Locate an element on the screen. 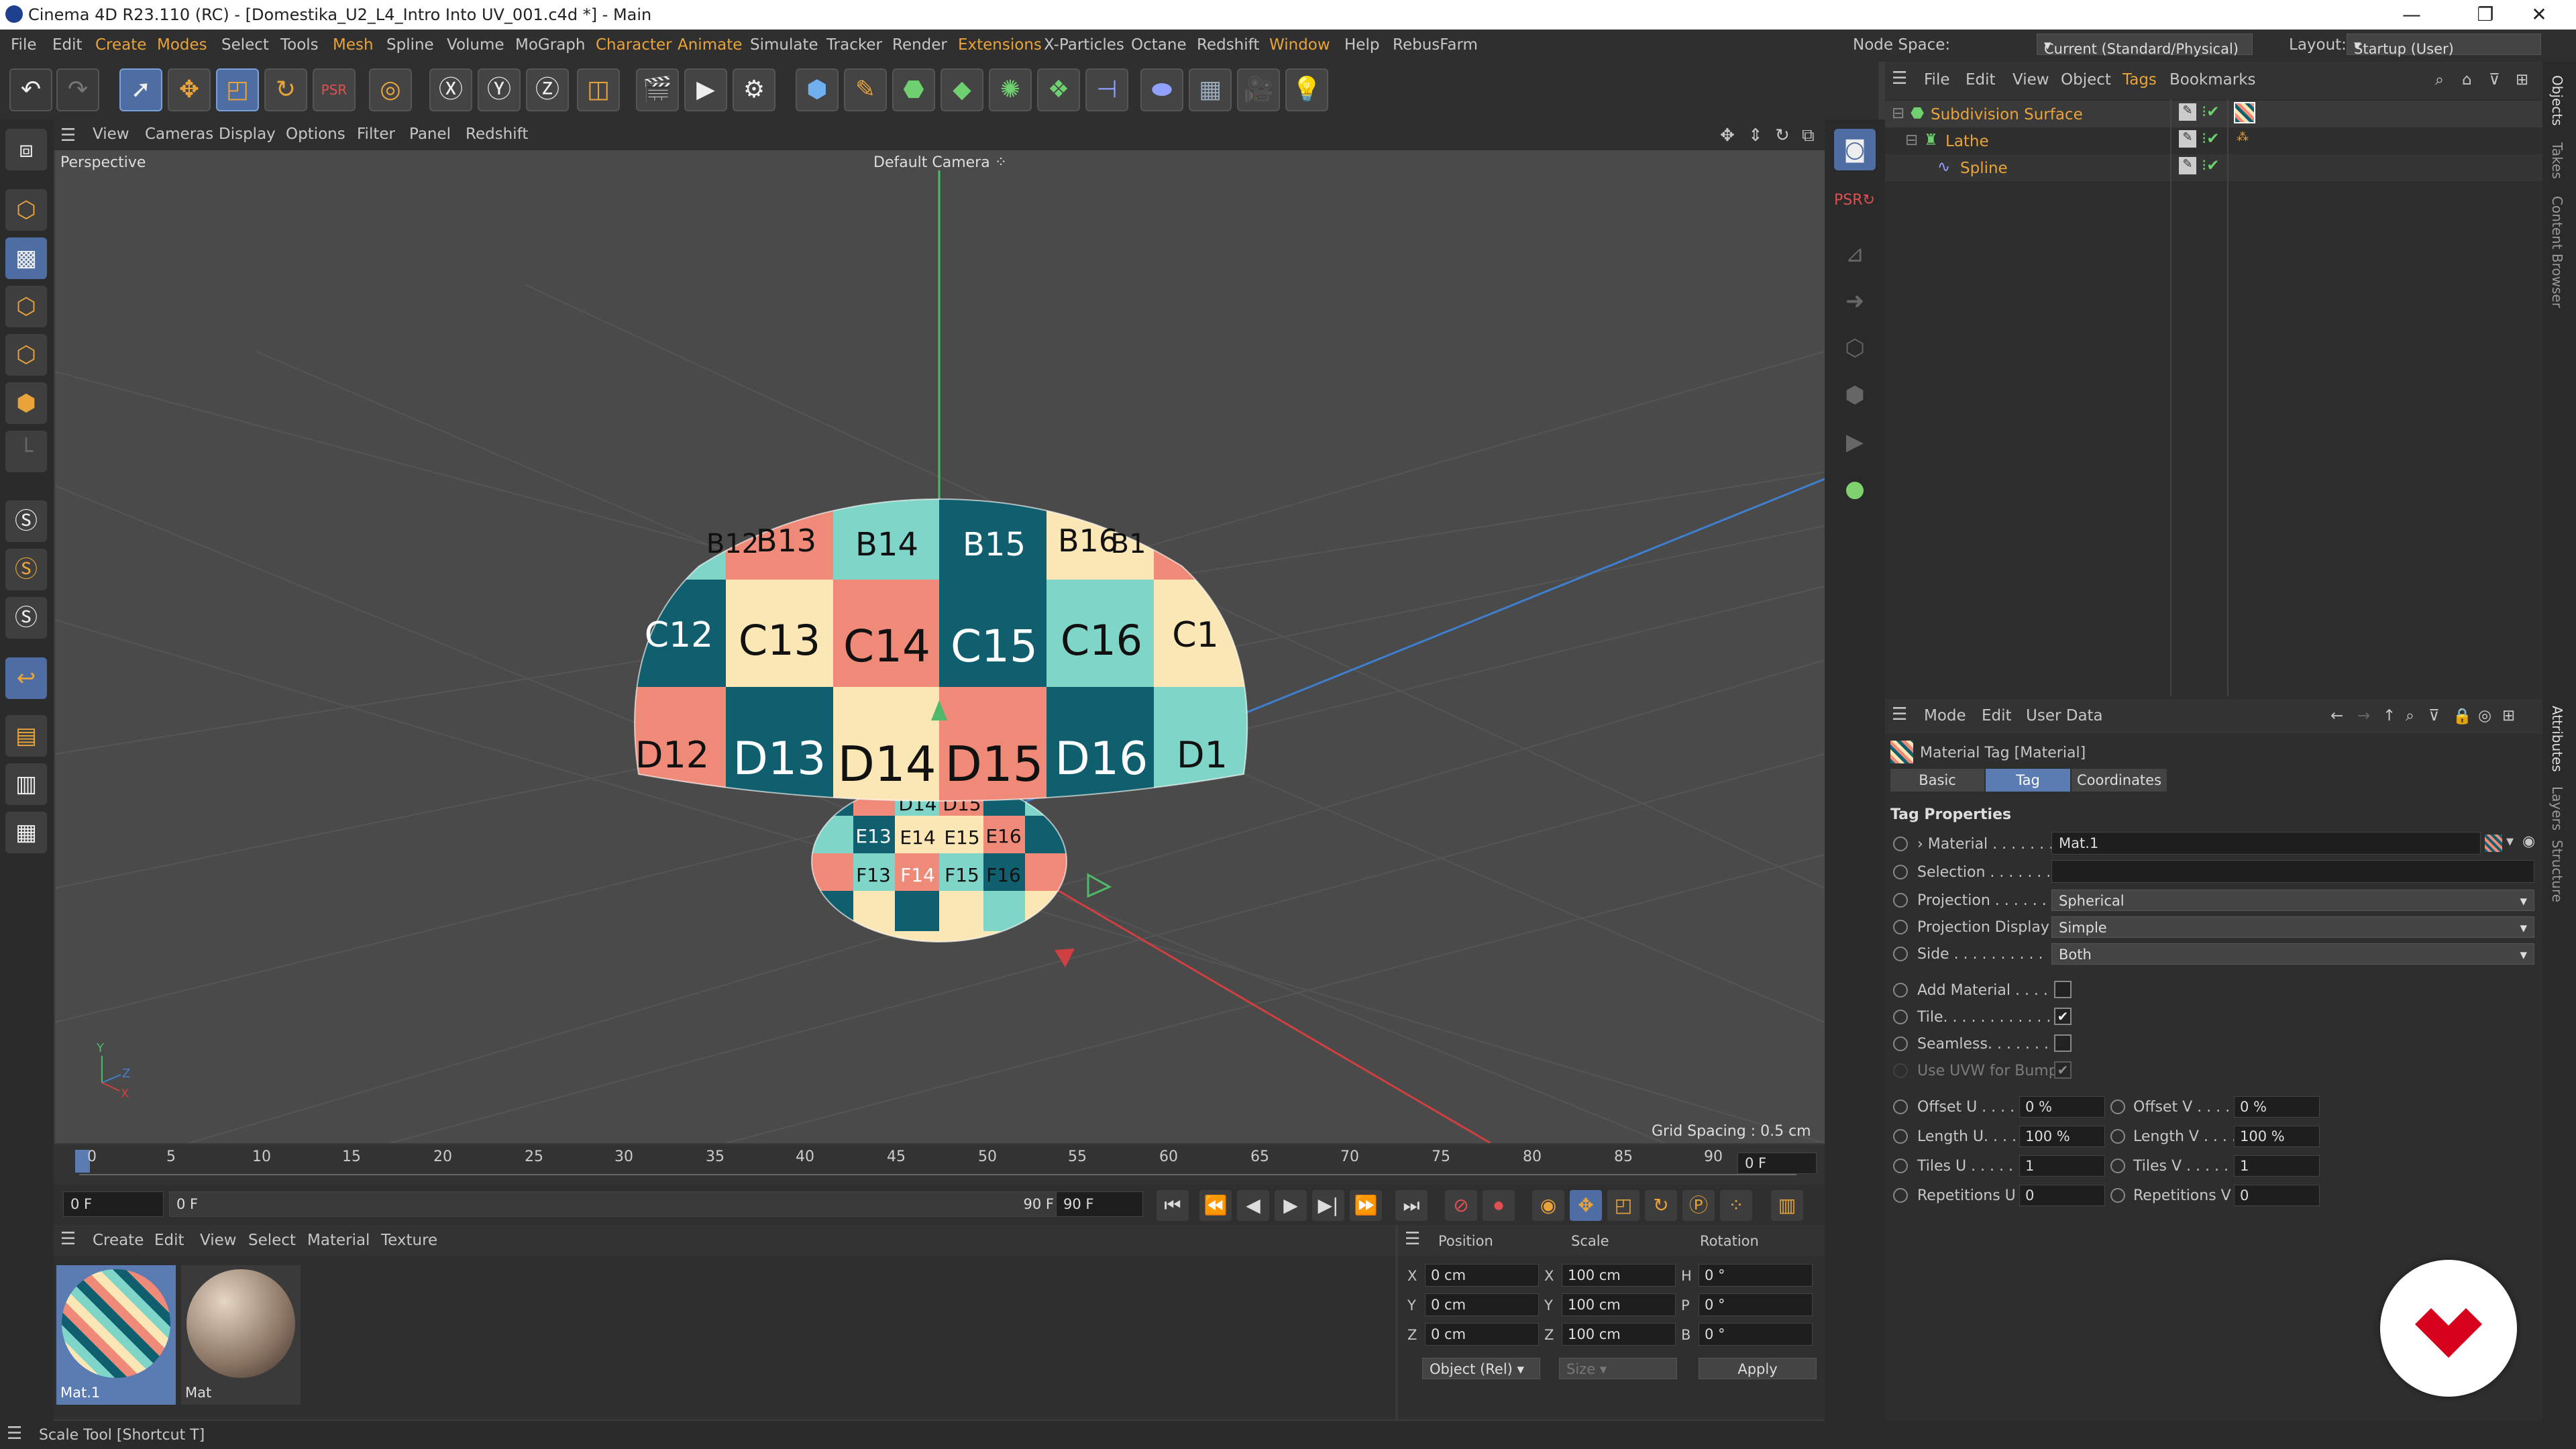  position-x-field: 0 cm is located at coordinates (1482, 1275).